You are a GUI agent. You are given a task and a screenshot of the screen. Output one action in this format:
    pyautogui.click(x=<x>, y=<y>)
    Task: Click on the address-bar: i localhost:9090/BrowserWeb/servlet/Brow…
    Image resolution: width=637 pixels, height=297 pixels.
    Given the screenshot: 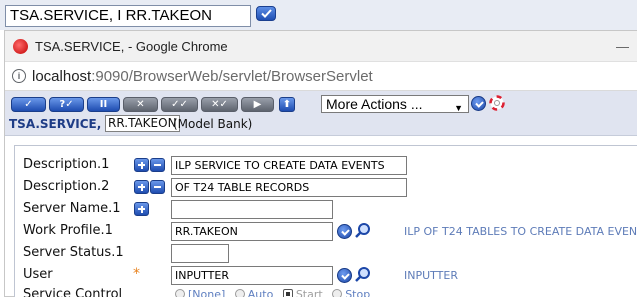 What is the action you would take?
    pyautogui.click(x=321, y=76)
    